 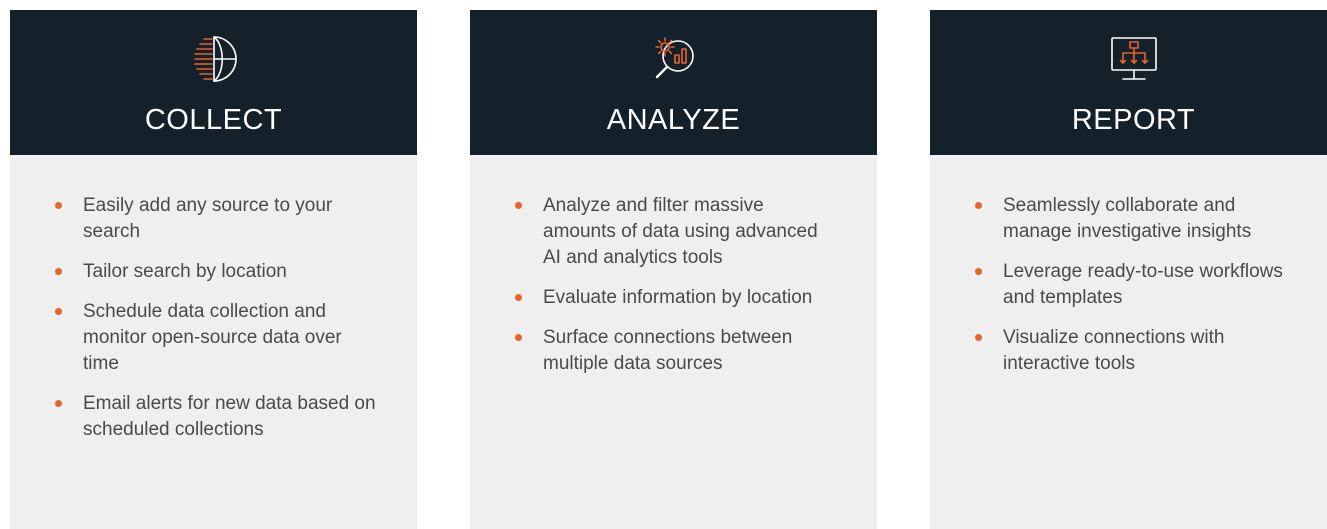 I want to click on globe-signal-icon, so click(x=214, y=59).